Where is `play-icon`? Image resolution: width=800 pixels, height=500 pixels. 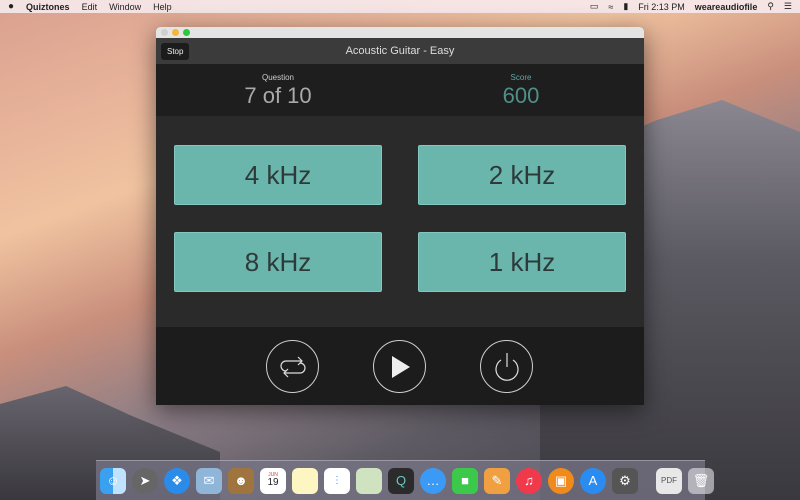
play-icon is located at coordinates (400, 366).